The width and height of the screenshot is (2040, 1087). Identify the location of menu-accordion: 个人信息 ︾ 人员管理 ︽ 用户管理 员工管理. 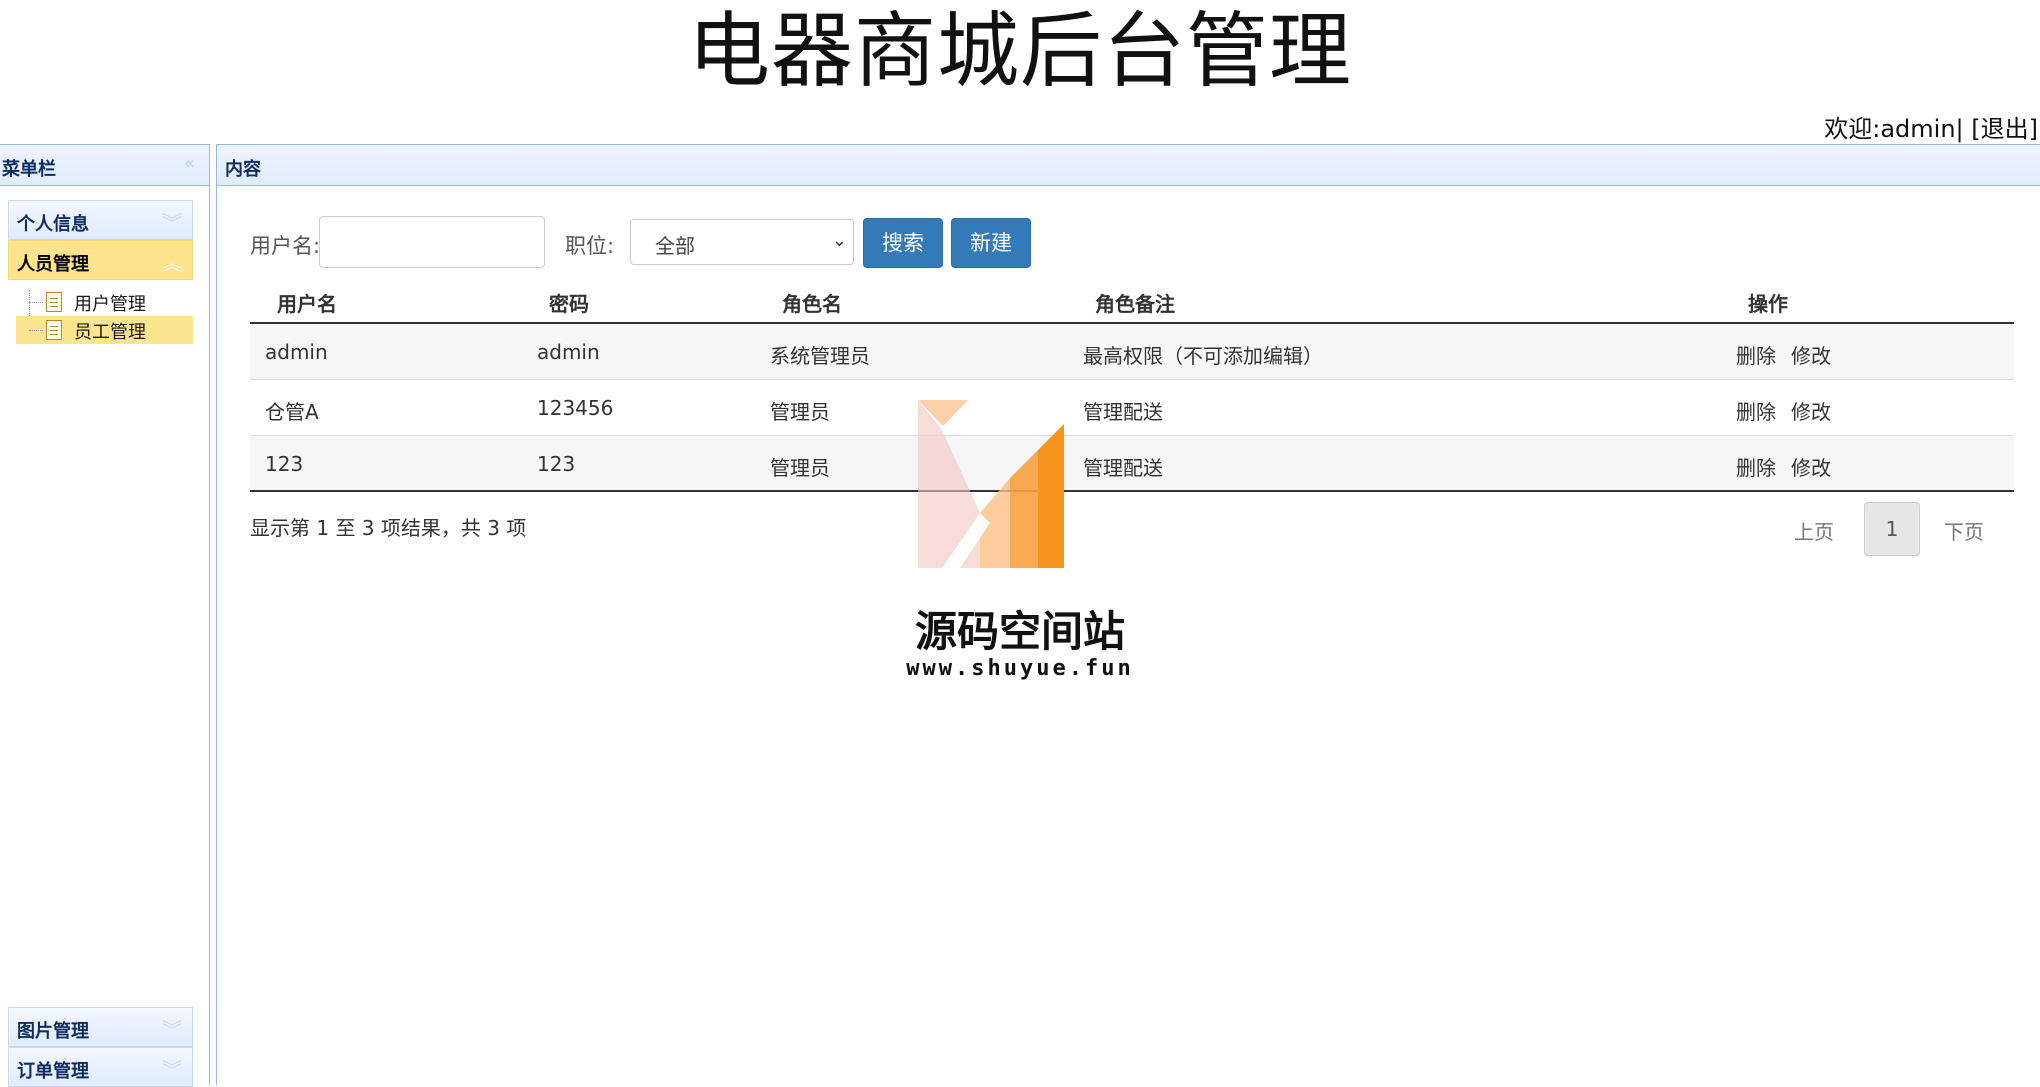
(100, 275).